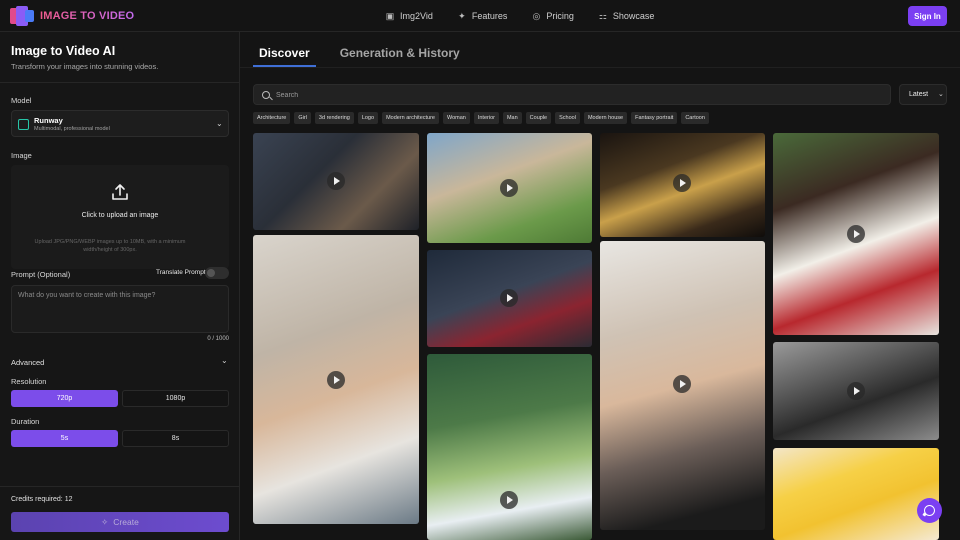  Describe the element at coordinates (42, 499) in the screenshot. I see `credits-required: Credits required: 12` at that location.